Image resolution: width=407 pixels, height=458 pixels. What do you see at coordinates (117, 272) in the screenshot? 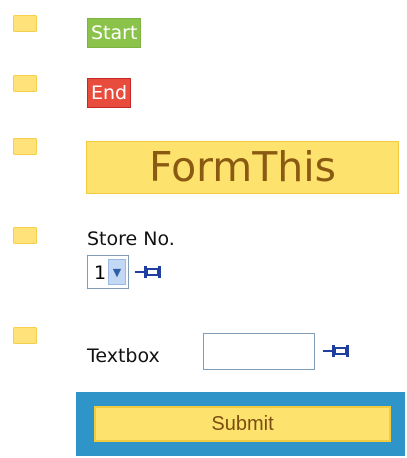
I see `chevron-down-icon: ▼` at bounding box center [117, 272].